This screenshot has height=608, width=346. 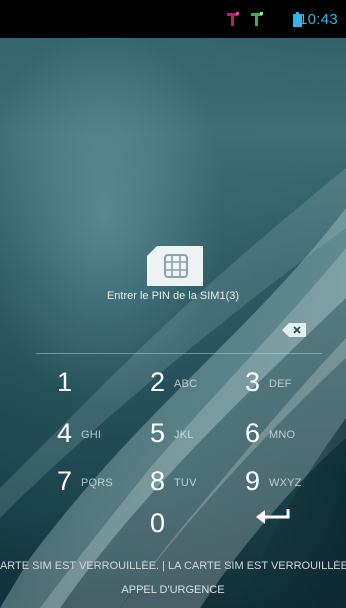 I want to click on key-2: 2 ABC, so click(x=198, y=384).